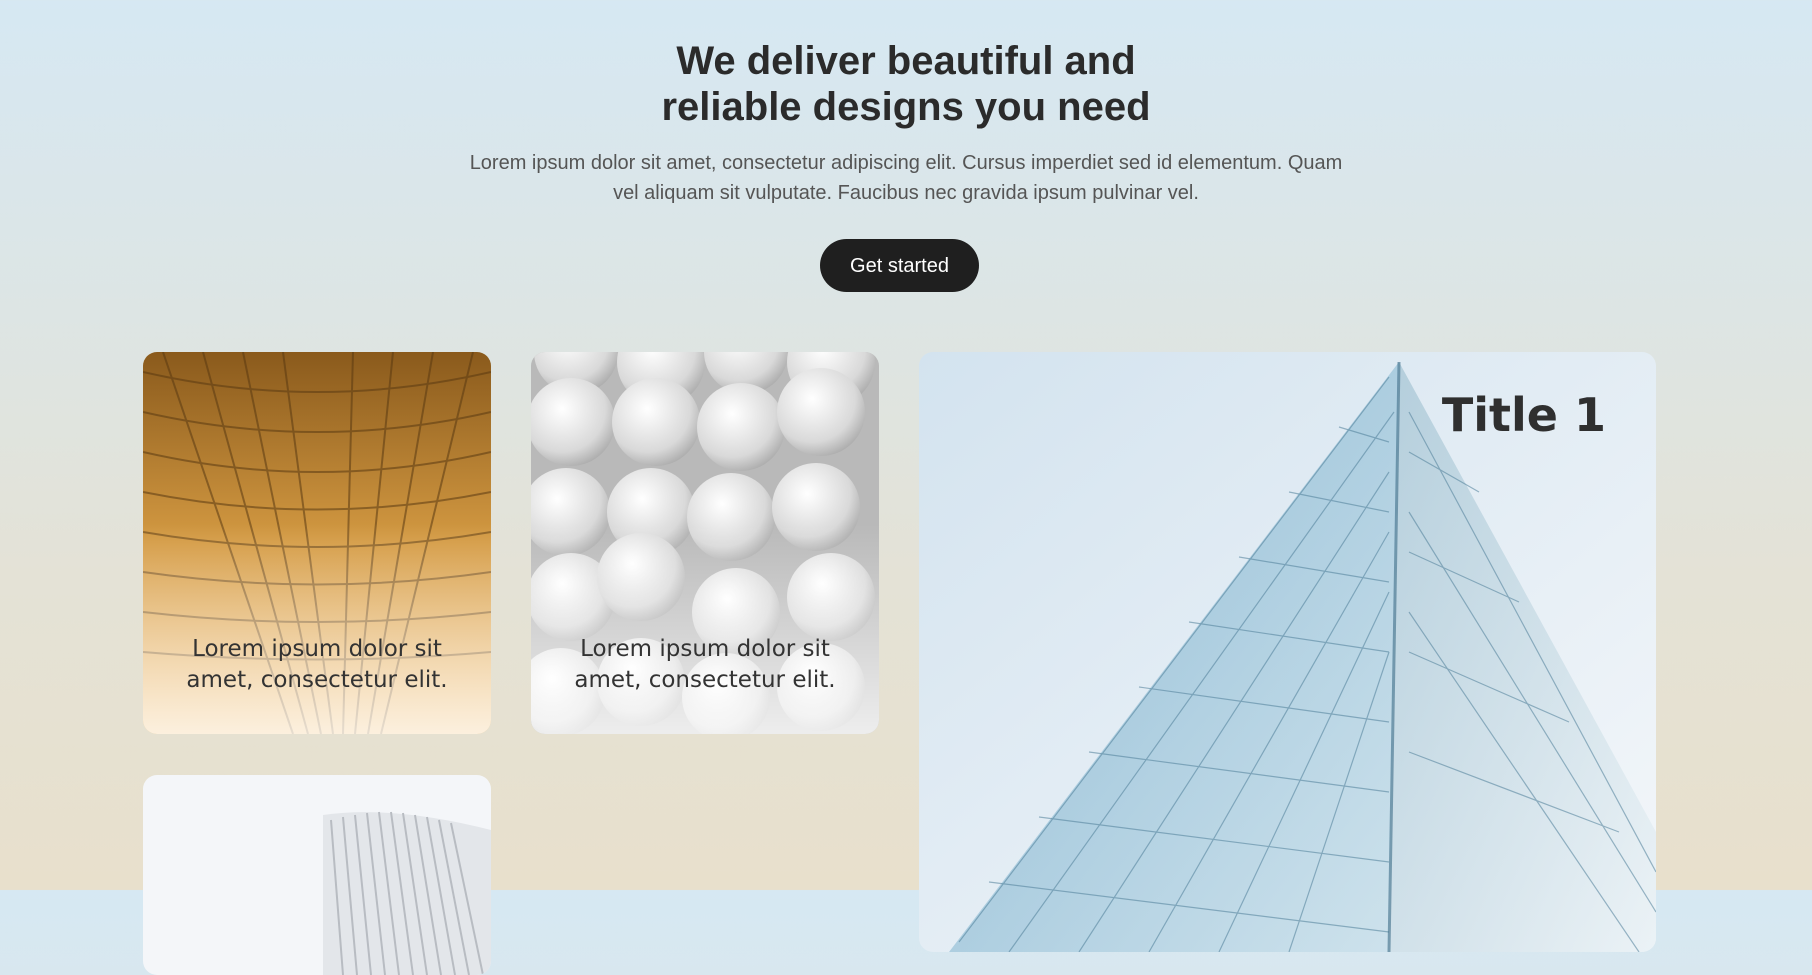 The image size is (1812, 975). Describe the element at coordinates (1523, 415) in the screenshot. I see `card-title: Title 1` at that location.